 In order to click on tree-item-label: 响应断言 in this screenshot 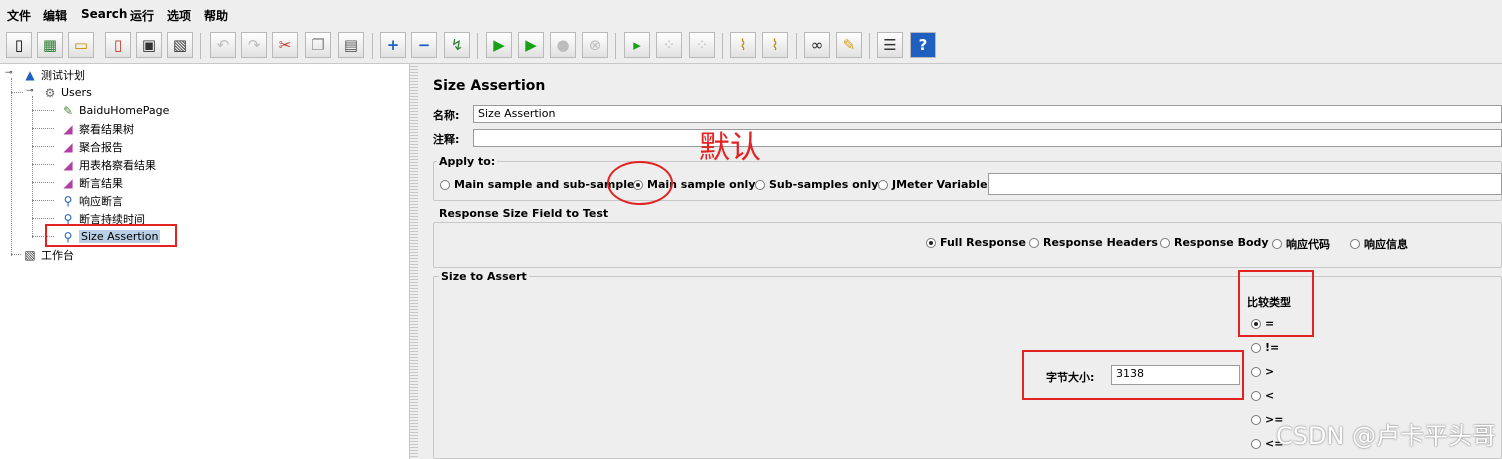, I will do `click(101, 201)`.